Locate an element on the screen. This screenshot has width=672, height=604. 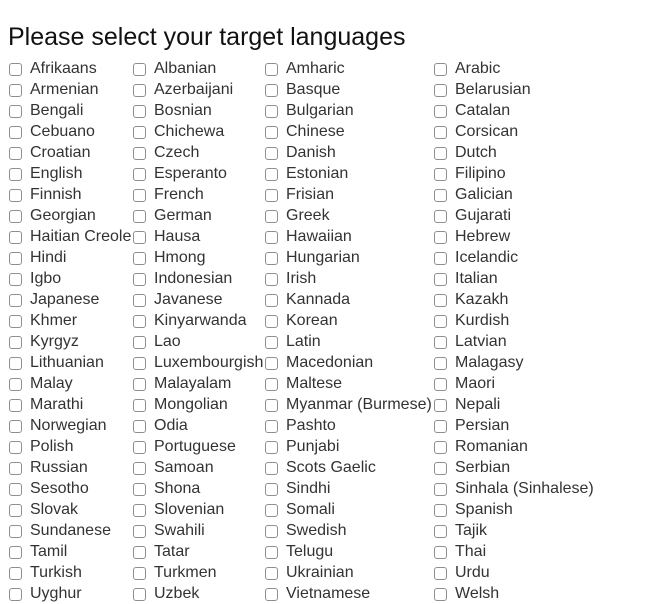
language-checkbox-galician is located at coordinates (440, 195).